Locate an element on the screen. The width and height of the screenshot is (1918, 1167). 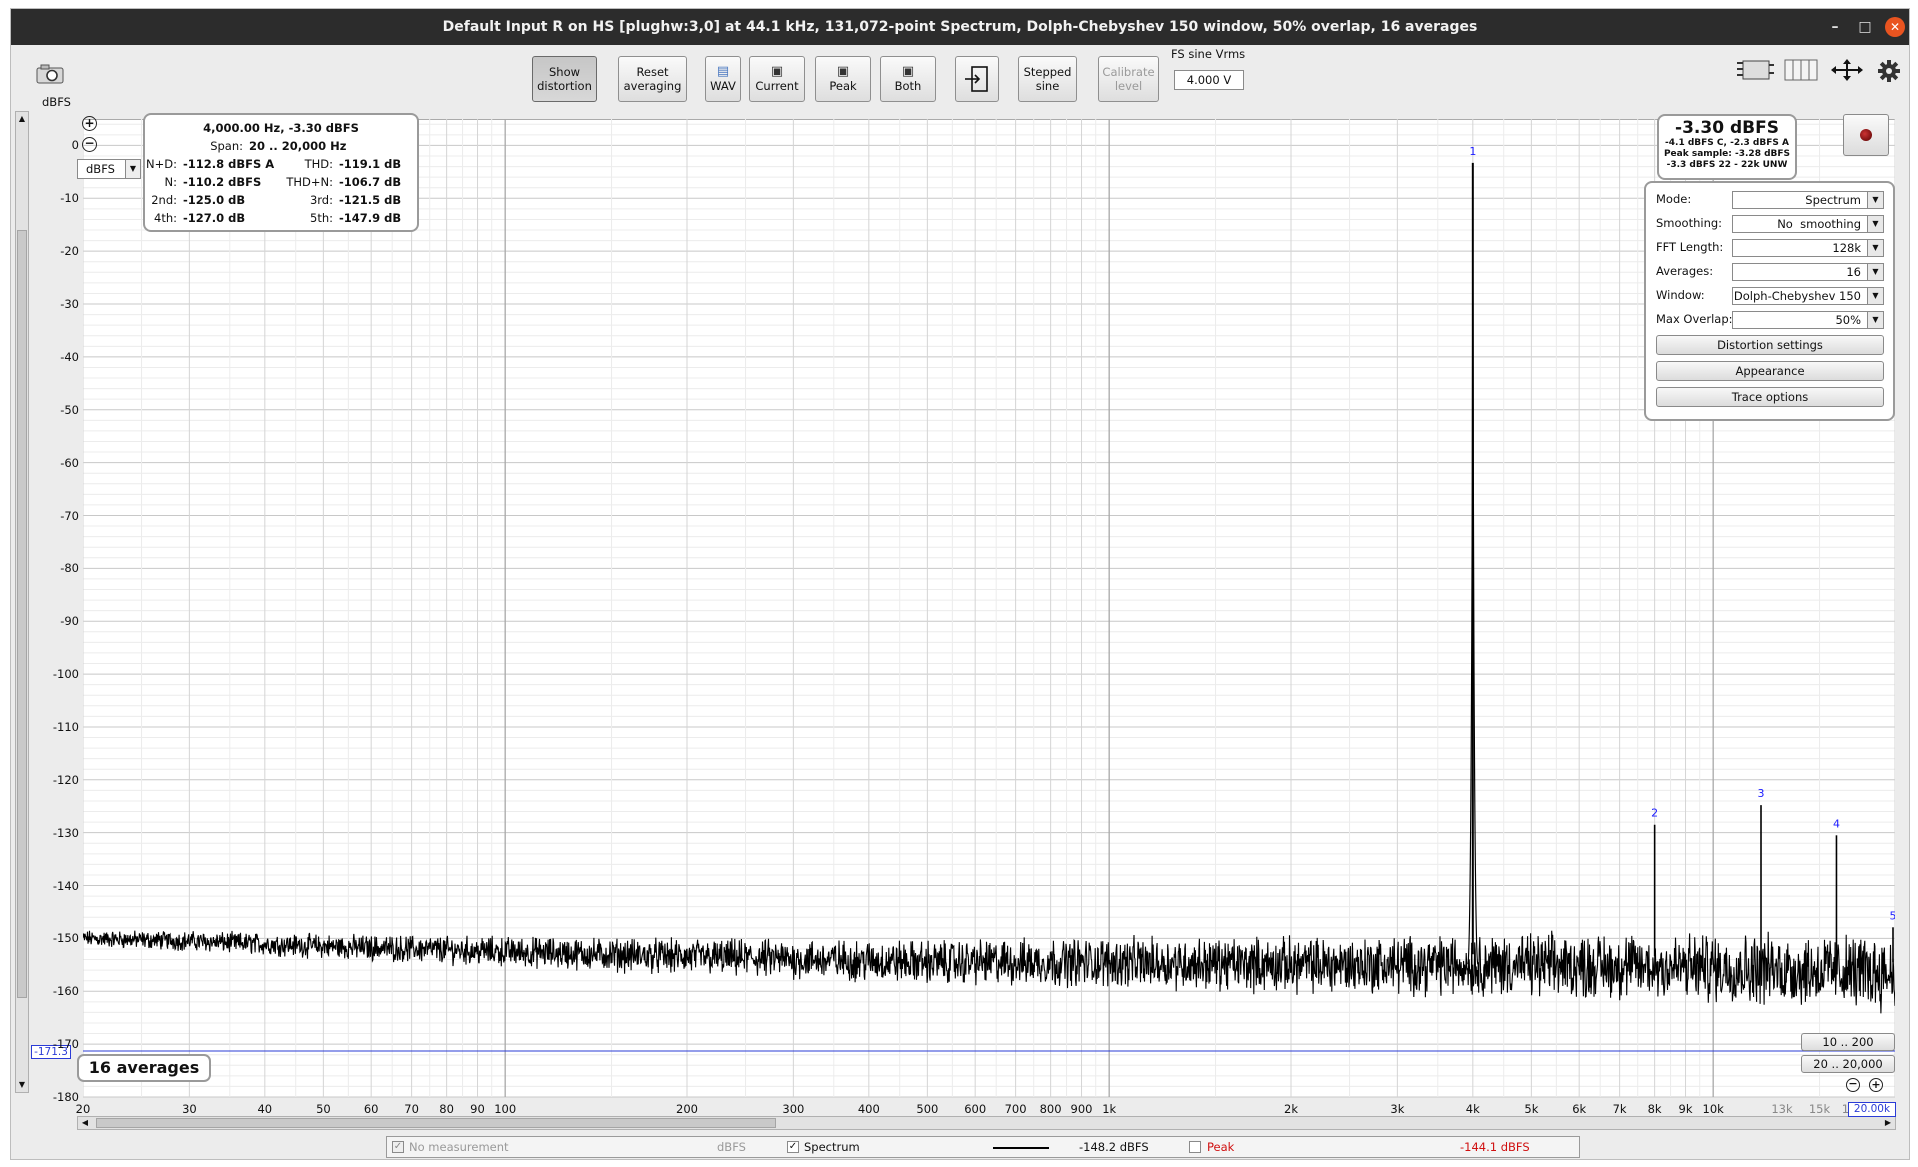
y-tick-label: -150 is located at coordinates (65, 938).